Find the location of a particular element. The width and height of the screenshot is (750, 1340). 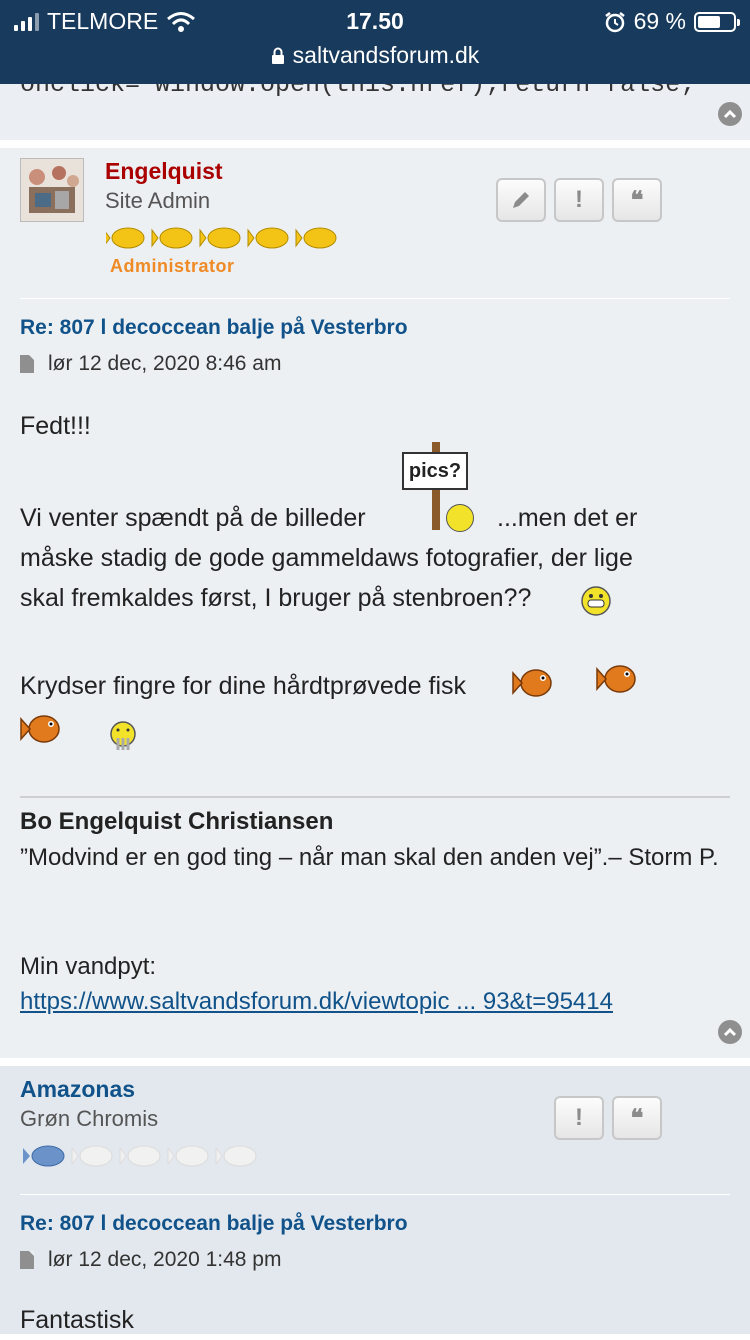

status-right: 69 % is located at coordinates (672, 21).